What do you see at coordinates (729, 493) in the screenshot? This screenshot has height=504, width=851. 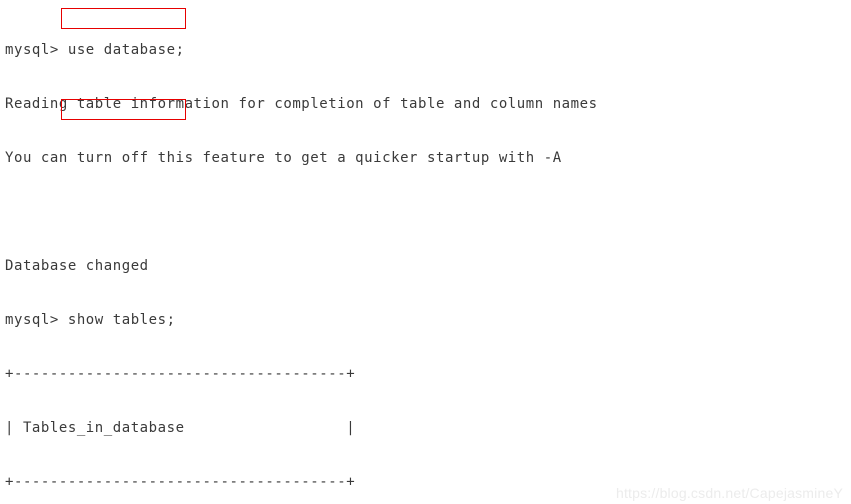 I see `watermark: https://blog.csdn.net/CapejasmineY` at bounding box center [729, 493].